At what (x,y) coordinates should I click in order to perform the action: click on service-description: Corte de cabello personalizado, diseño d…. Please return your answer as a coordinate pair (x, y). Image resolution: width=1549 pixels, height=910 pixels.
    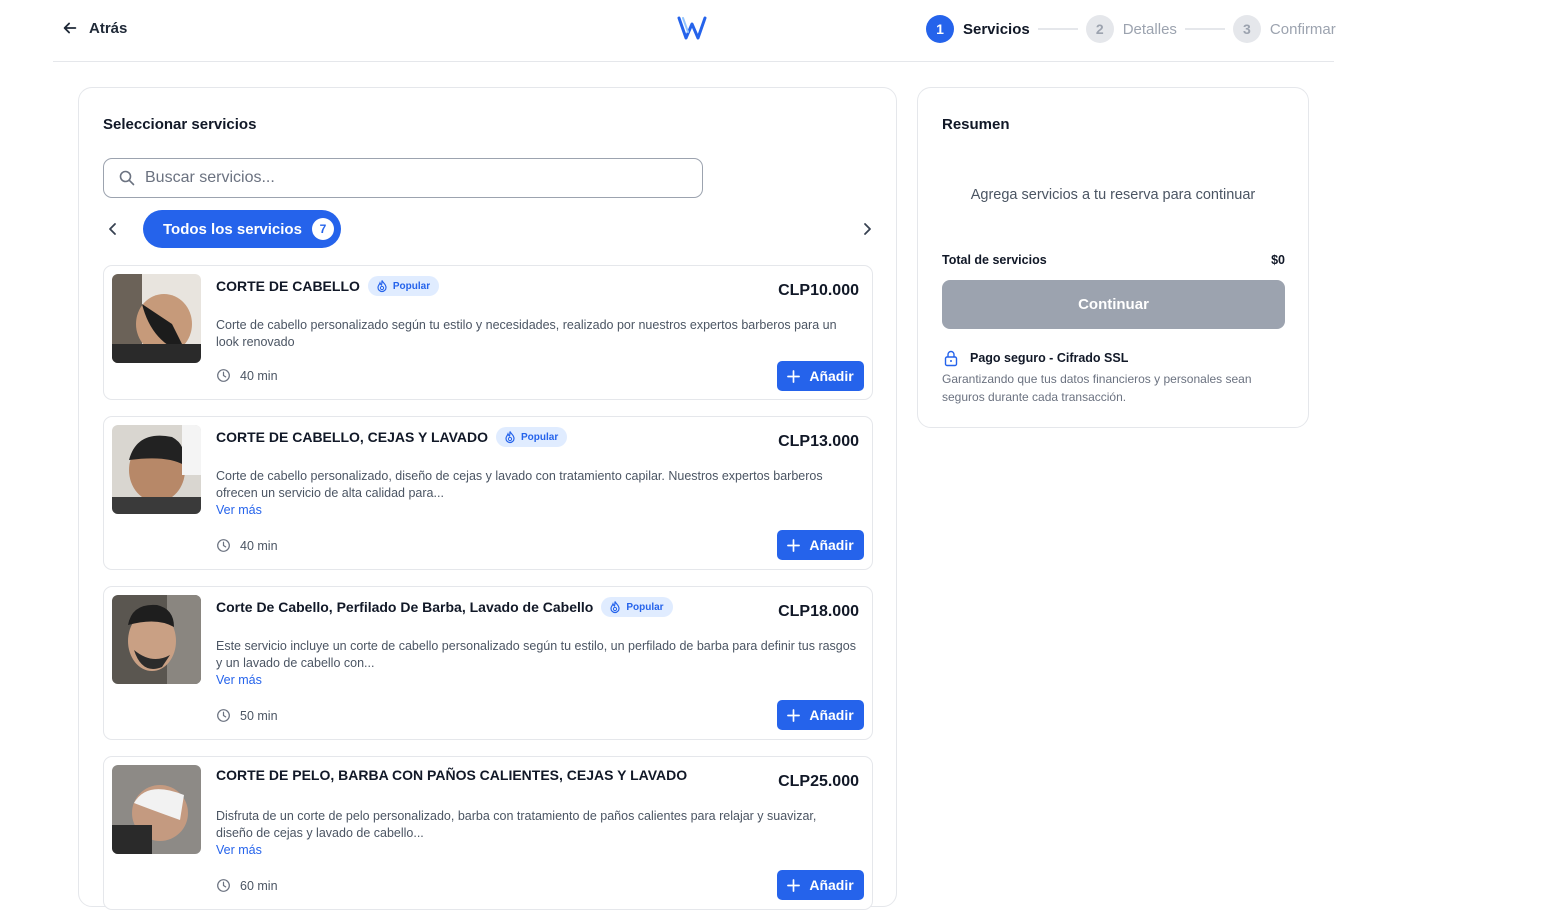
    Looking at the image, I should click on (519, 484).